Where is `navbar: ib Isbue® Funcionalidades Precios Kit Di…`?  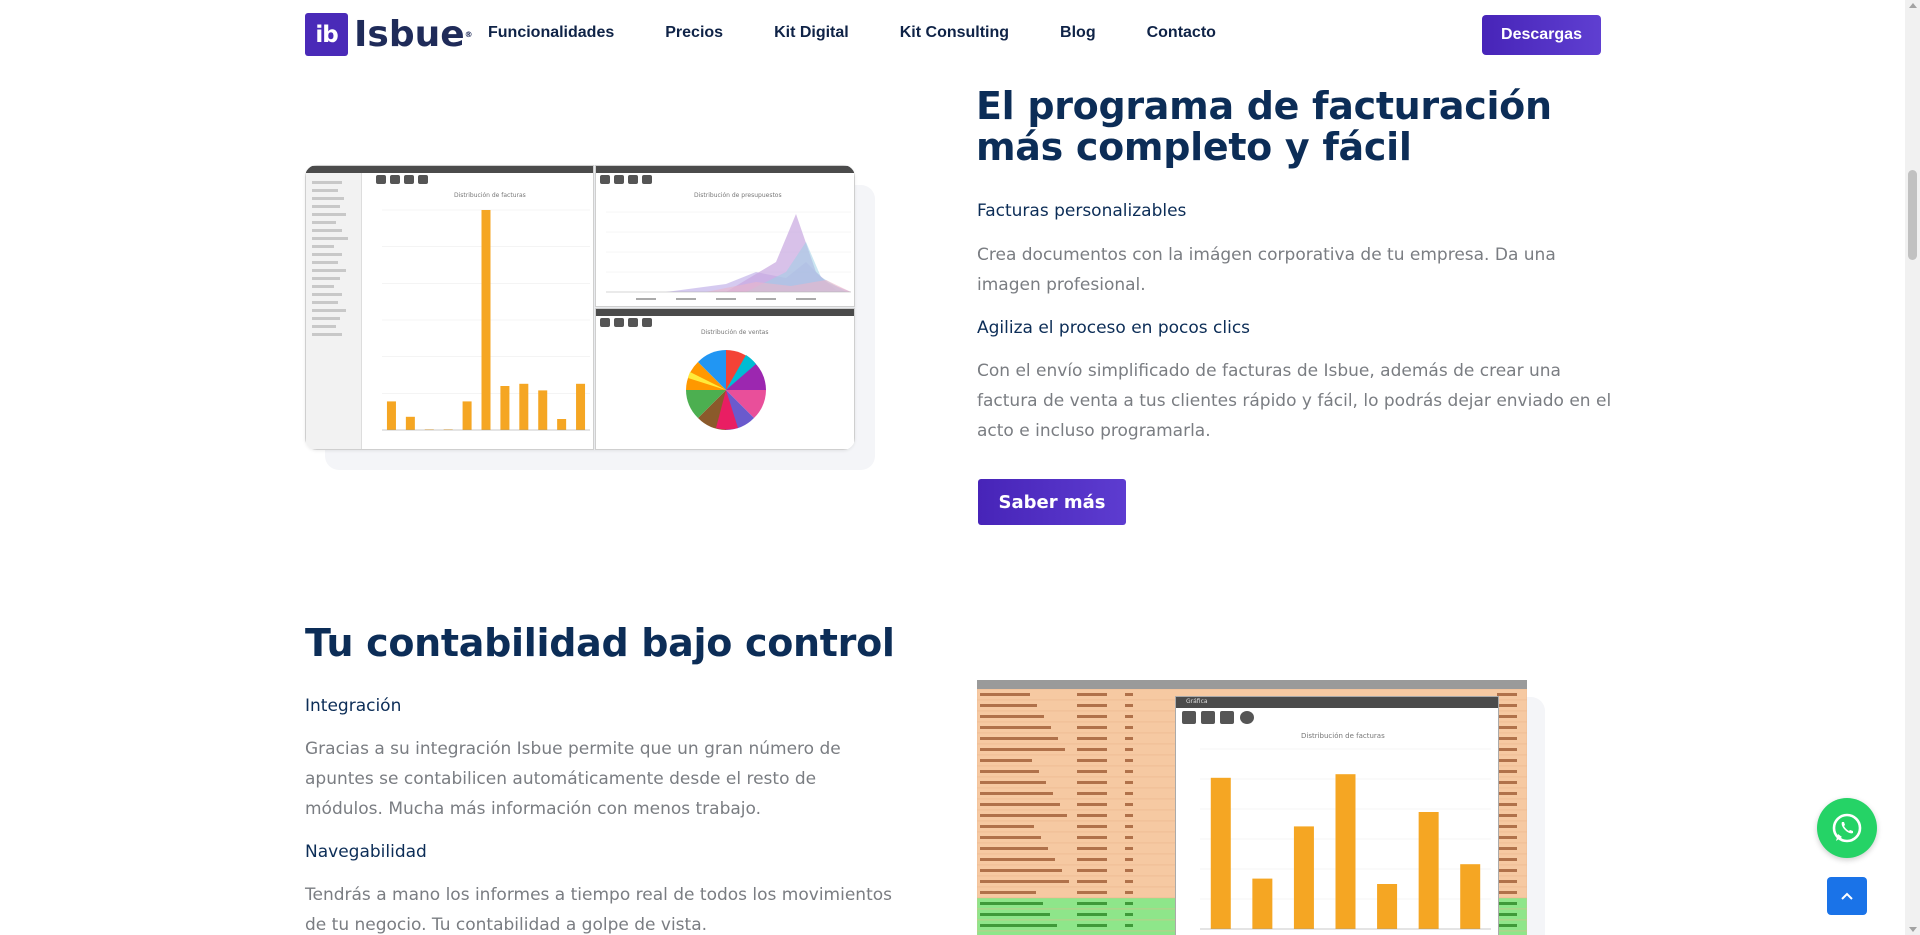
navbar: ib Isbue® Funcionalidades Precios Kit Di… is located at coordinates (952, 35).